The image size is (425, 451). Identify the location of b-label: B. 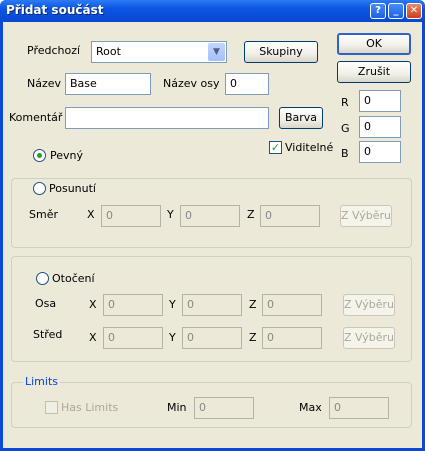
(345, 153).